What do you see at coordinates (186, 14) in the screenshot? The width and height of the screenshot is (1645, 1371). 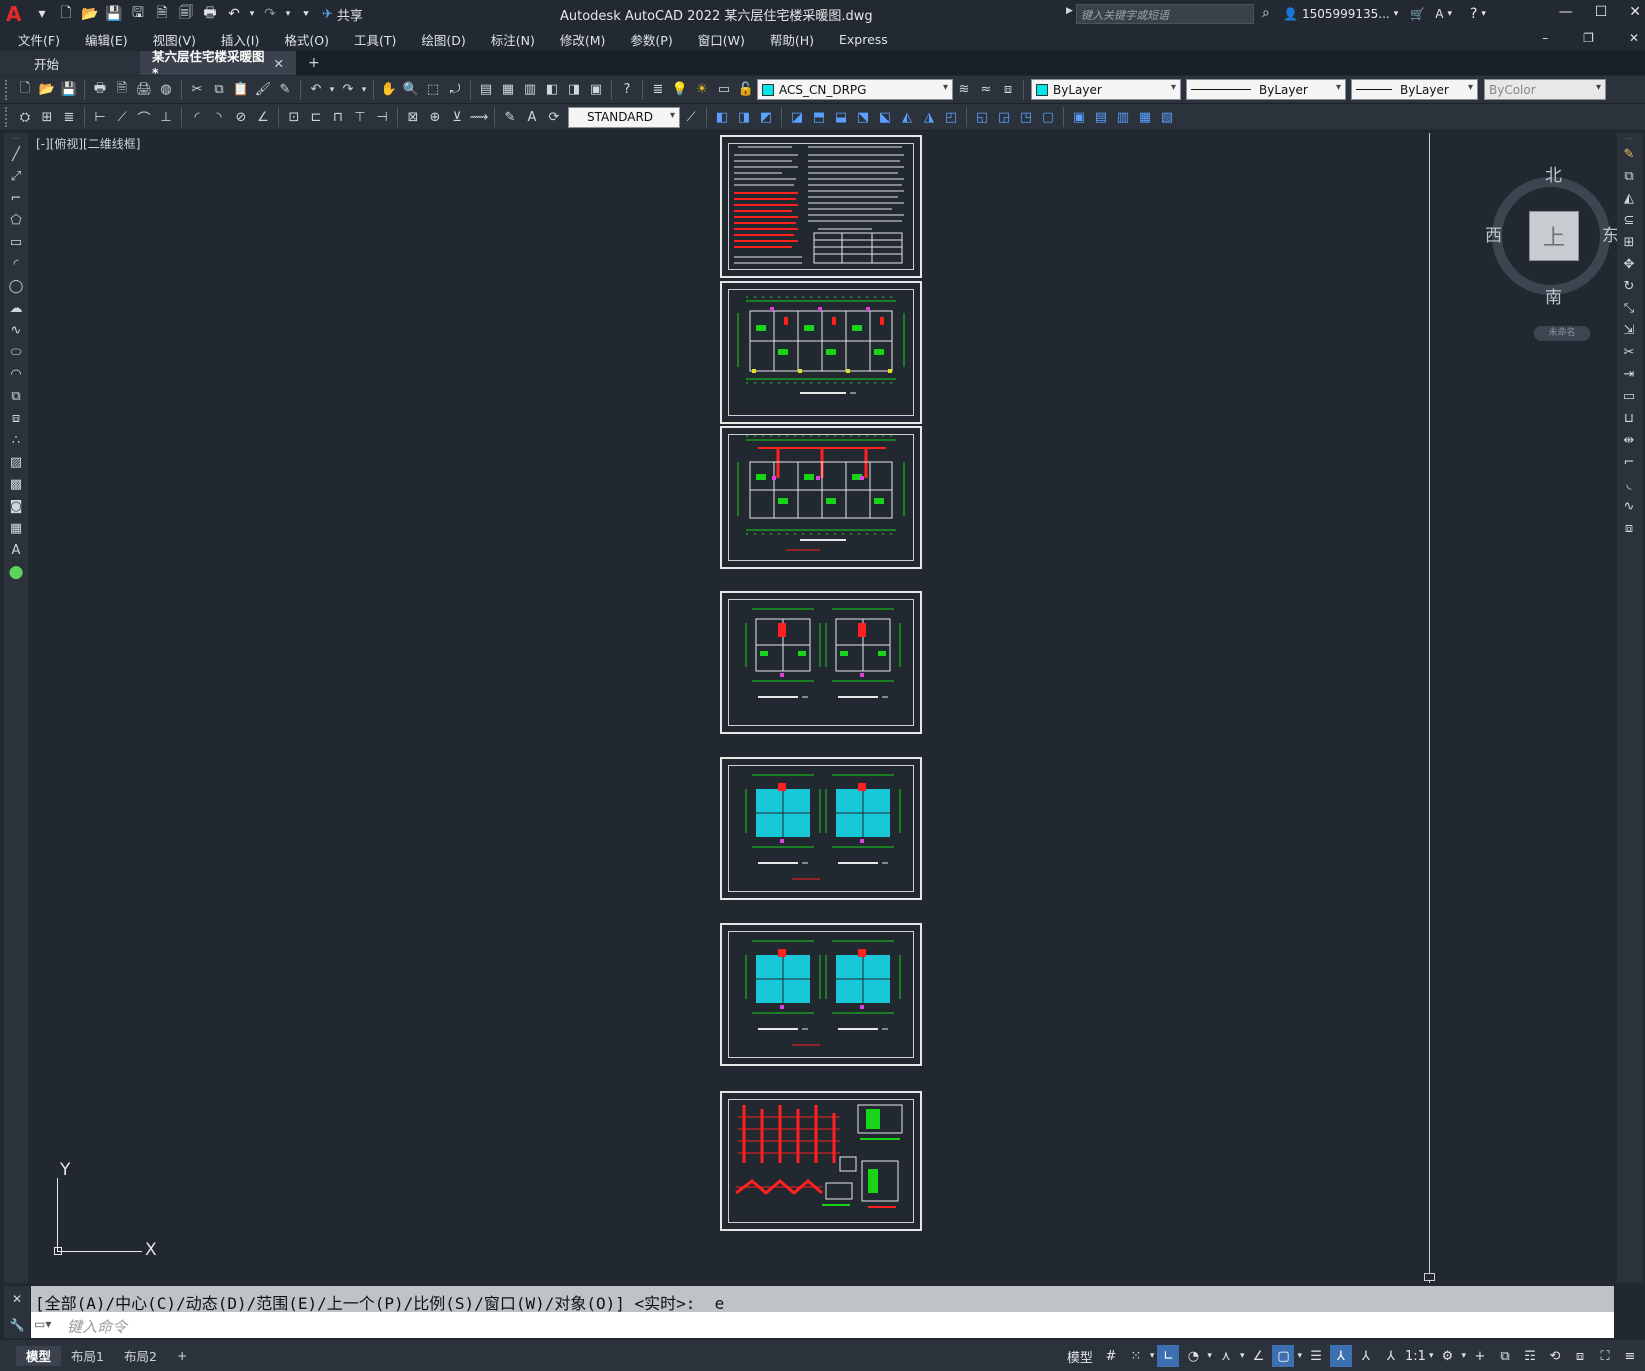 I see `publish-icon: 🗐` at bounding box center [186, 14].